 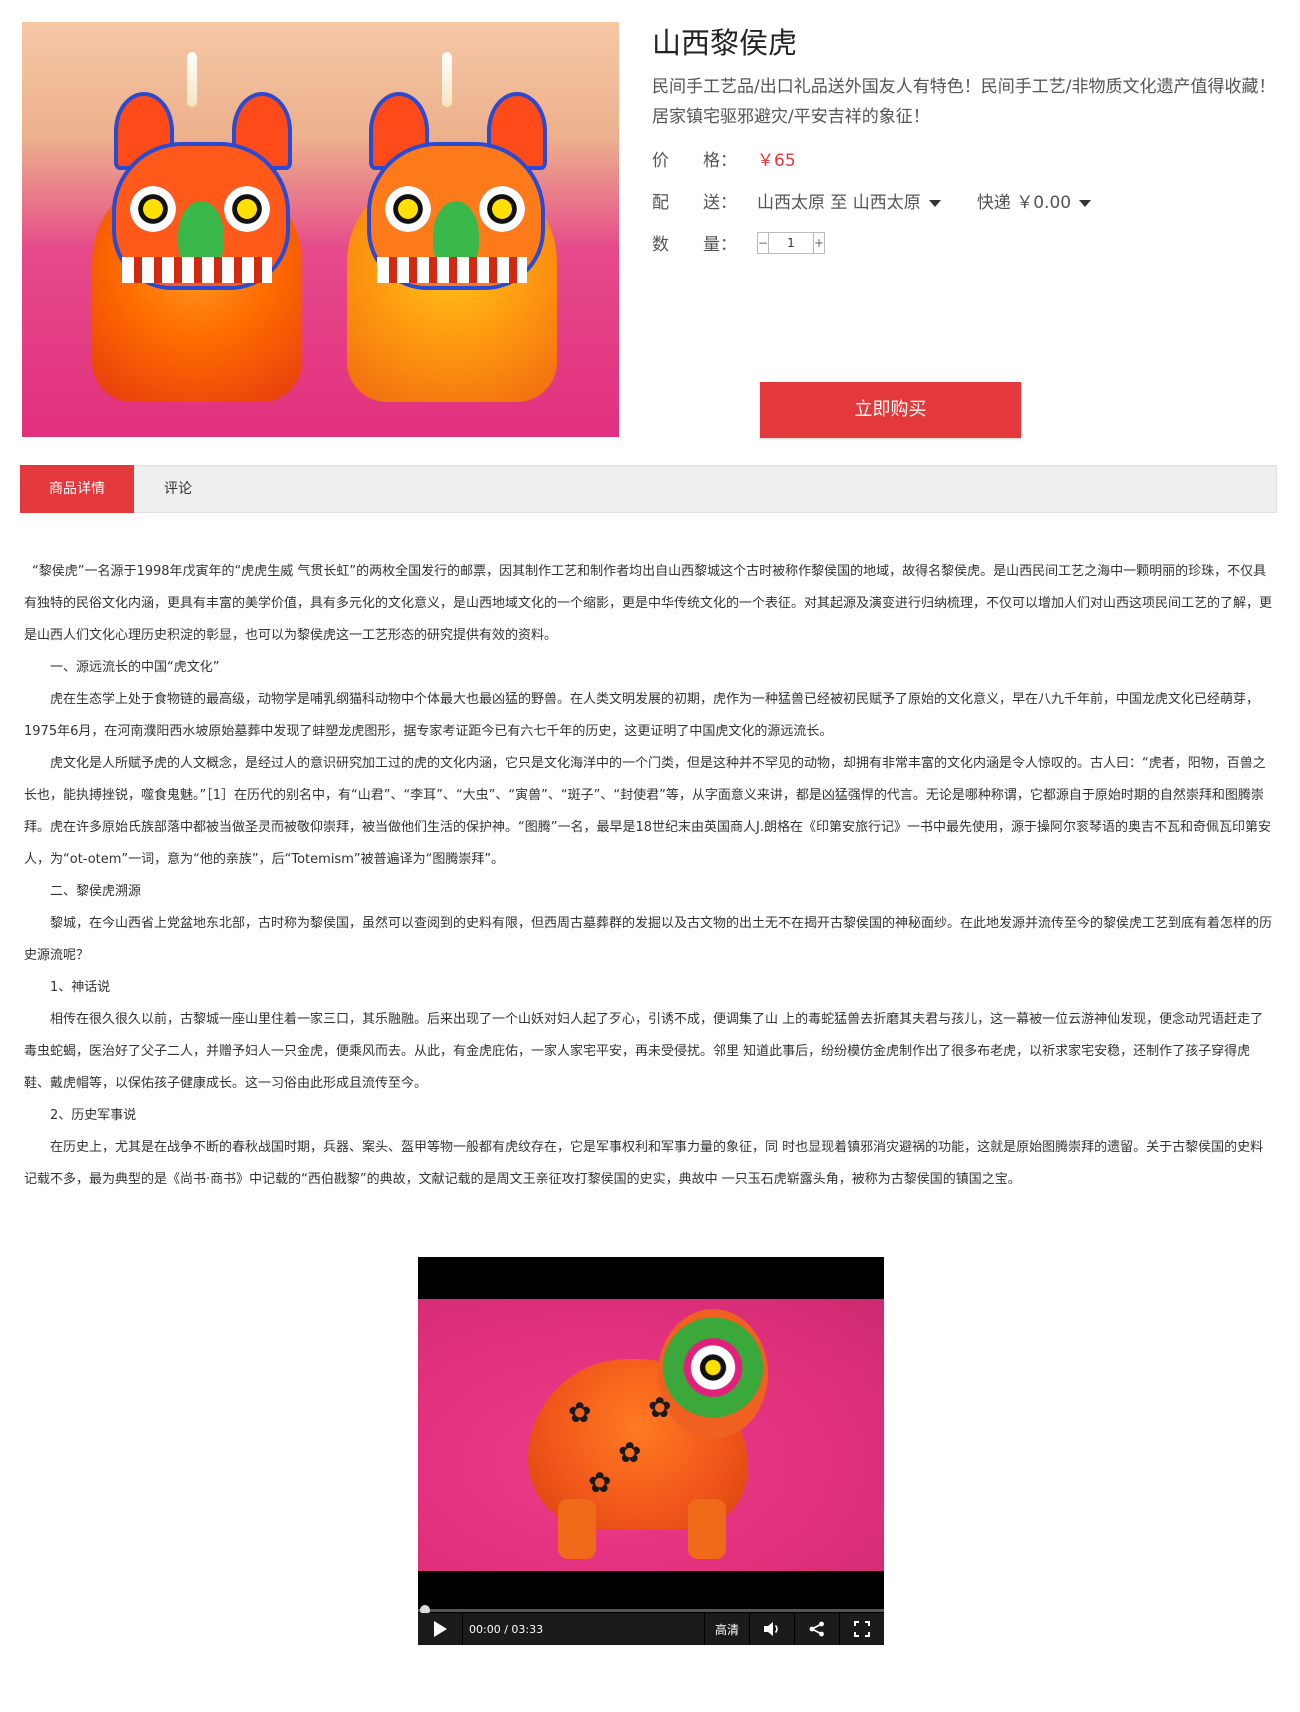 What do you see at coordinates (890, 410) in the screenshot?
I see `buy-now-button: 立即购买` at bounding box center [890, 410].